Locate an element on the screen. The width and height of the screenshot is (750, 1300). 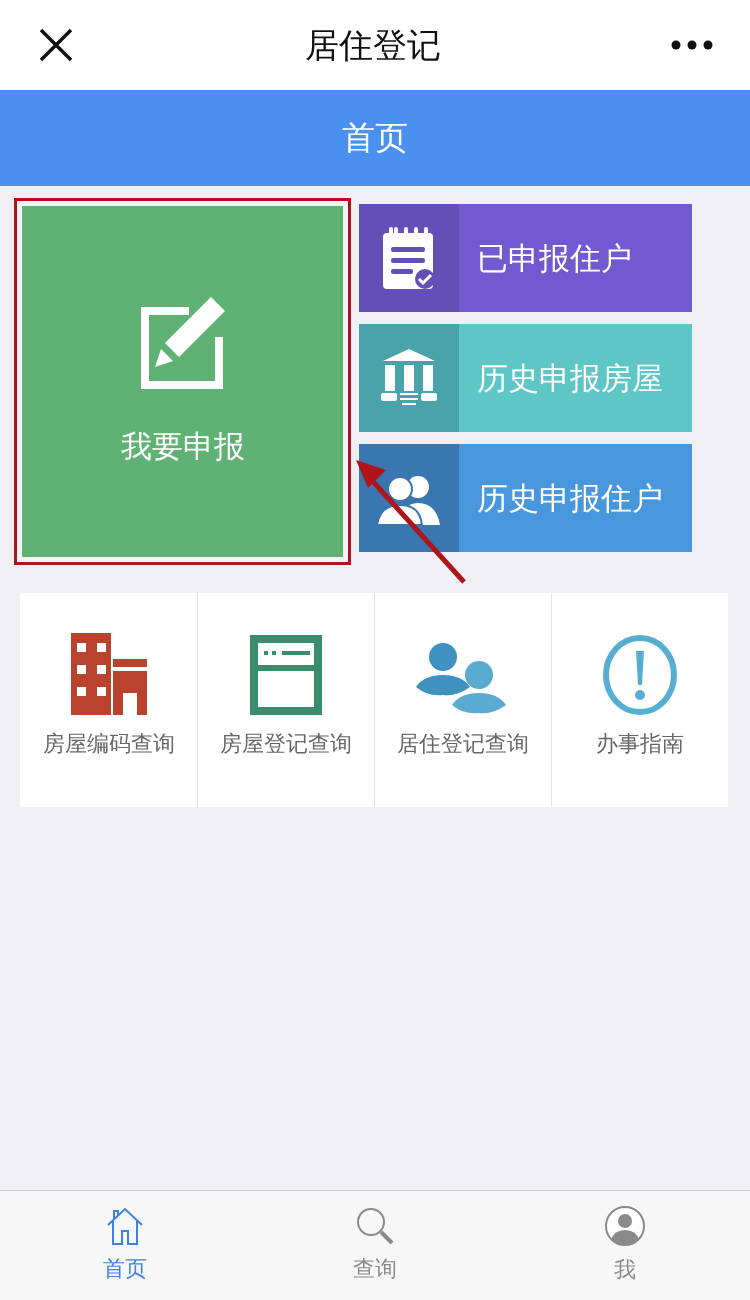
quick-link: 房屋编码查询 is located at coordinates (108, 700).